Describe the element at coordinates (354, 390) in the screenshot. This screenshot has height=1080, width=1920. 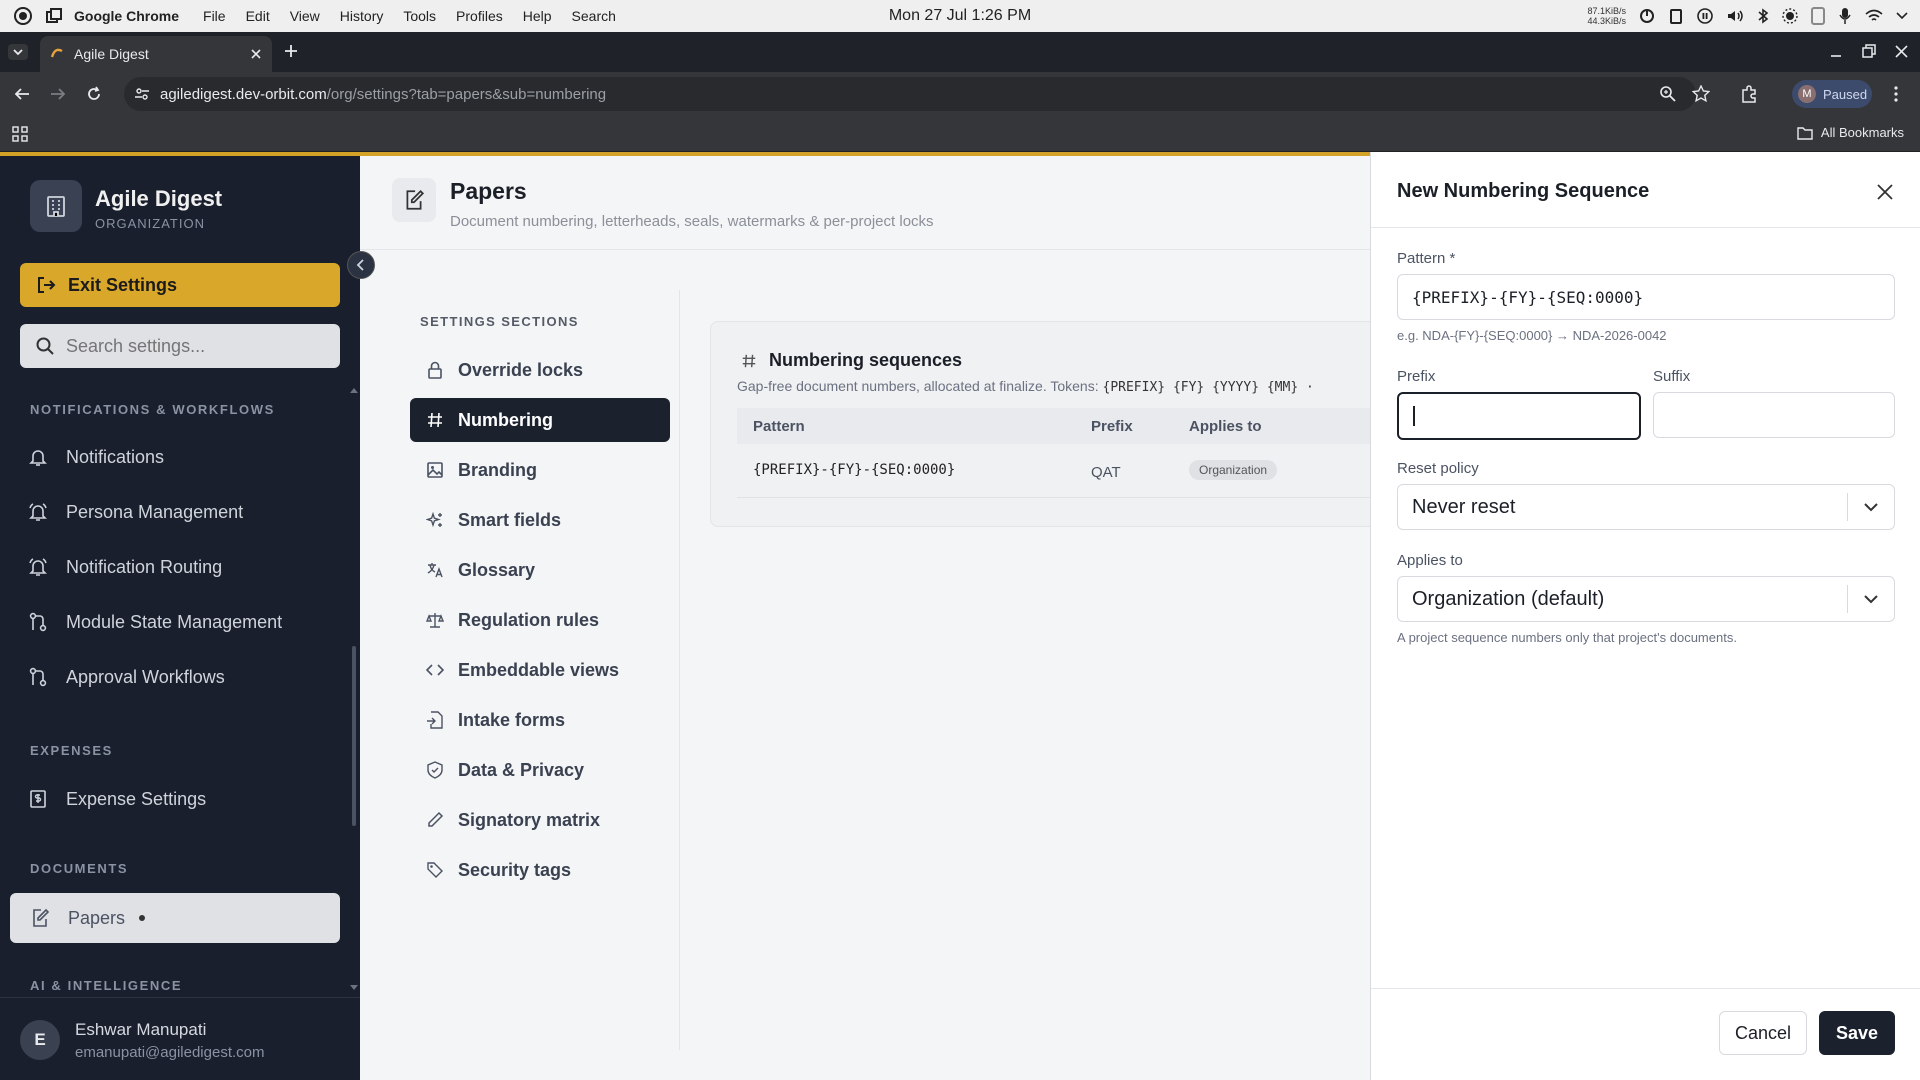
I see `scroll-up-icon` at that location.